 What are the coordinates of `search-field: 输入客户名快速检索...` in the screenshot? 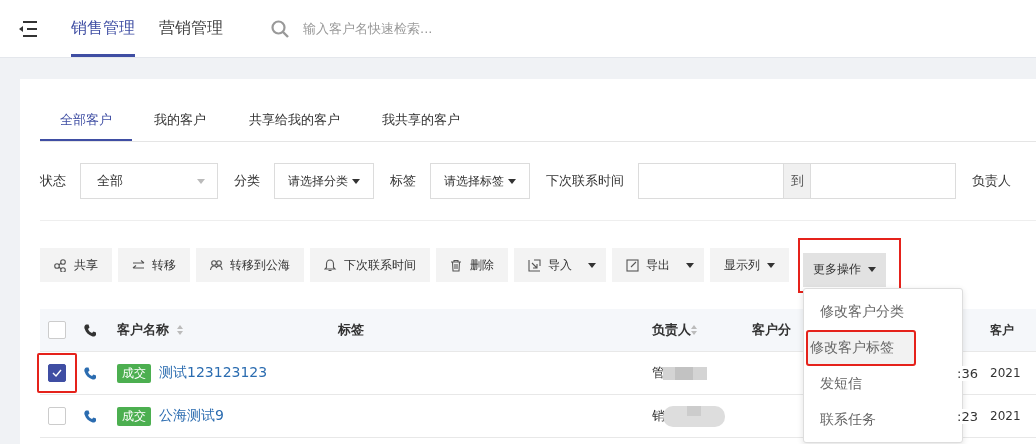 It's located at (403, 28).